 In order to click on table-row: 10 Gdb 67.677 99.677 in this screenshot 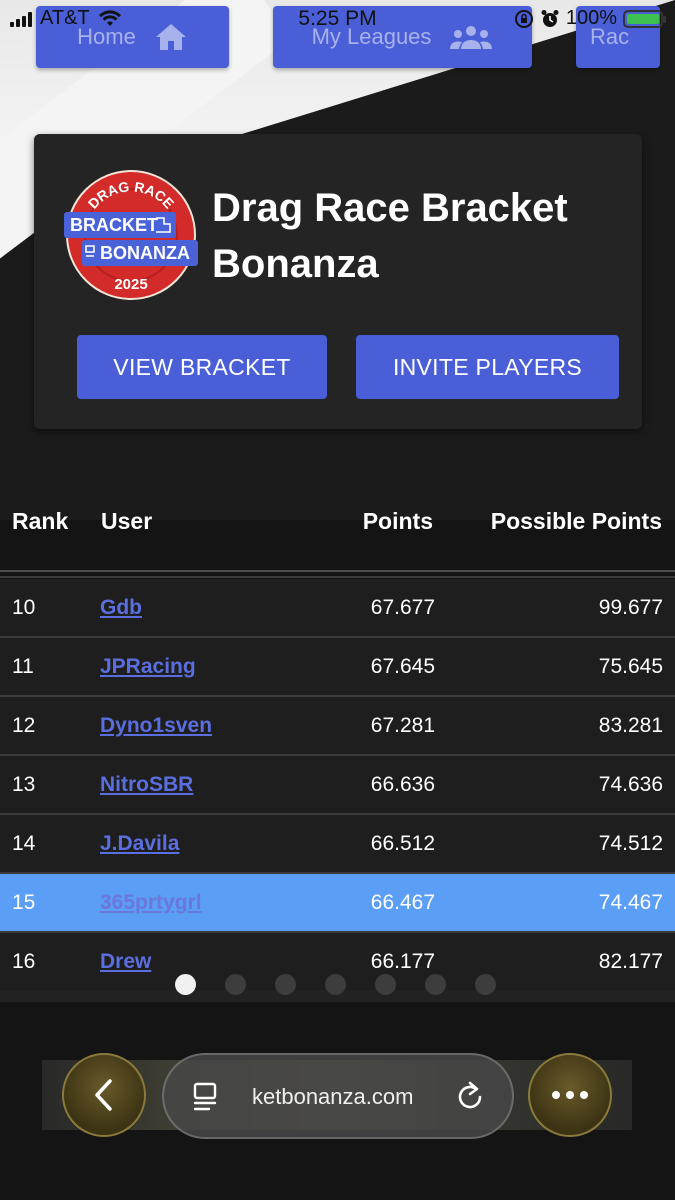, I will do `click(337, 608)`.